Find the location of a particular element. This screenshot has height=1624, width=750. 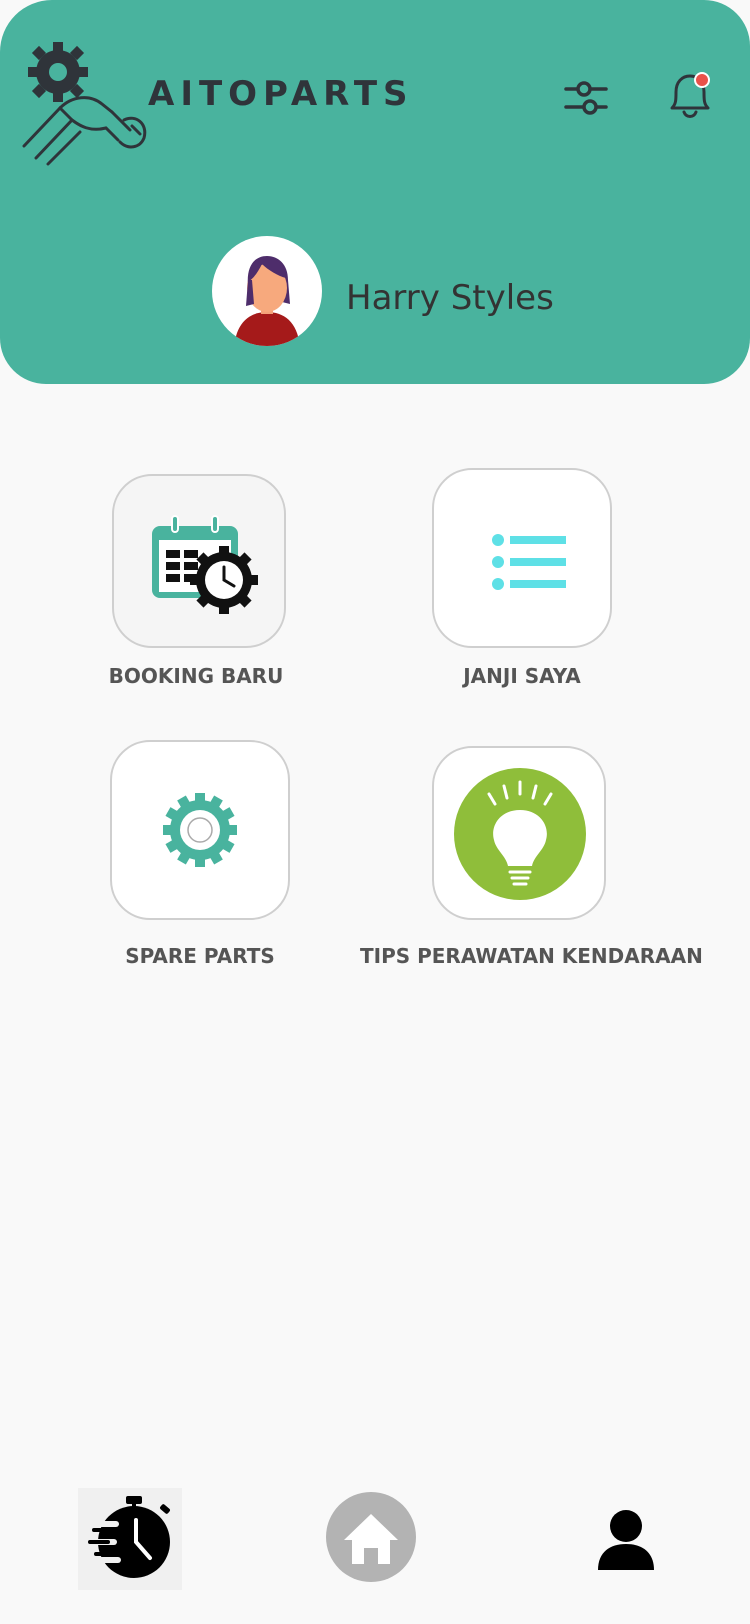

brand-title: AITOPARTS is located at coordinates (281, 94).